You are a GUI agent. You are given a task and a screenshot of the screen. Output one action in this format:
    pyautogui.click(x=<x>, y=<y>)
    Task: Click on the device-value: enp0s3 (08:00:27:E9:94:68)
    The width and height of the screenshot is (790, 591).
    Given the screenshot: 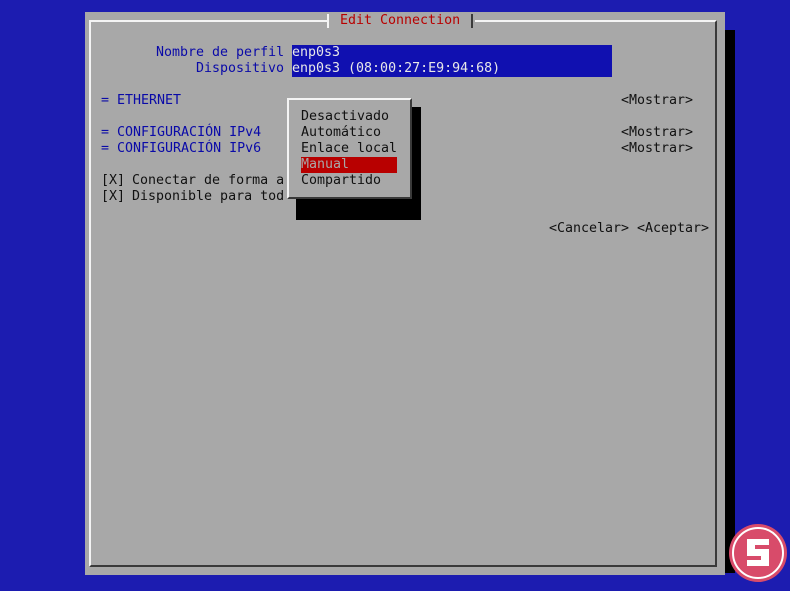 What is the action you would take?
    pyautogui.click(x=396, y=68)
    